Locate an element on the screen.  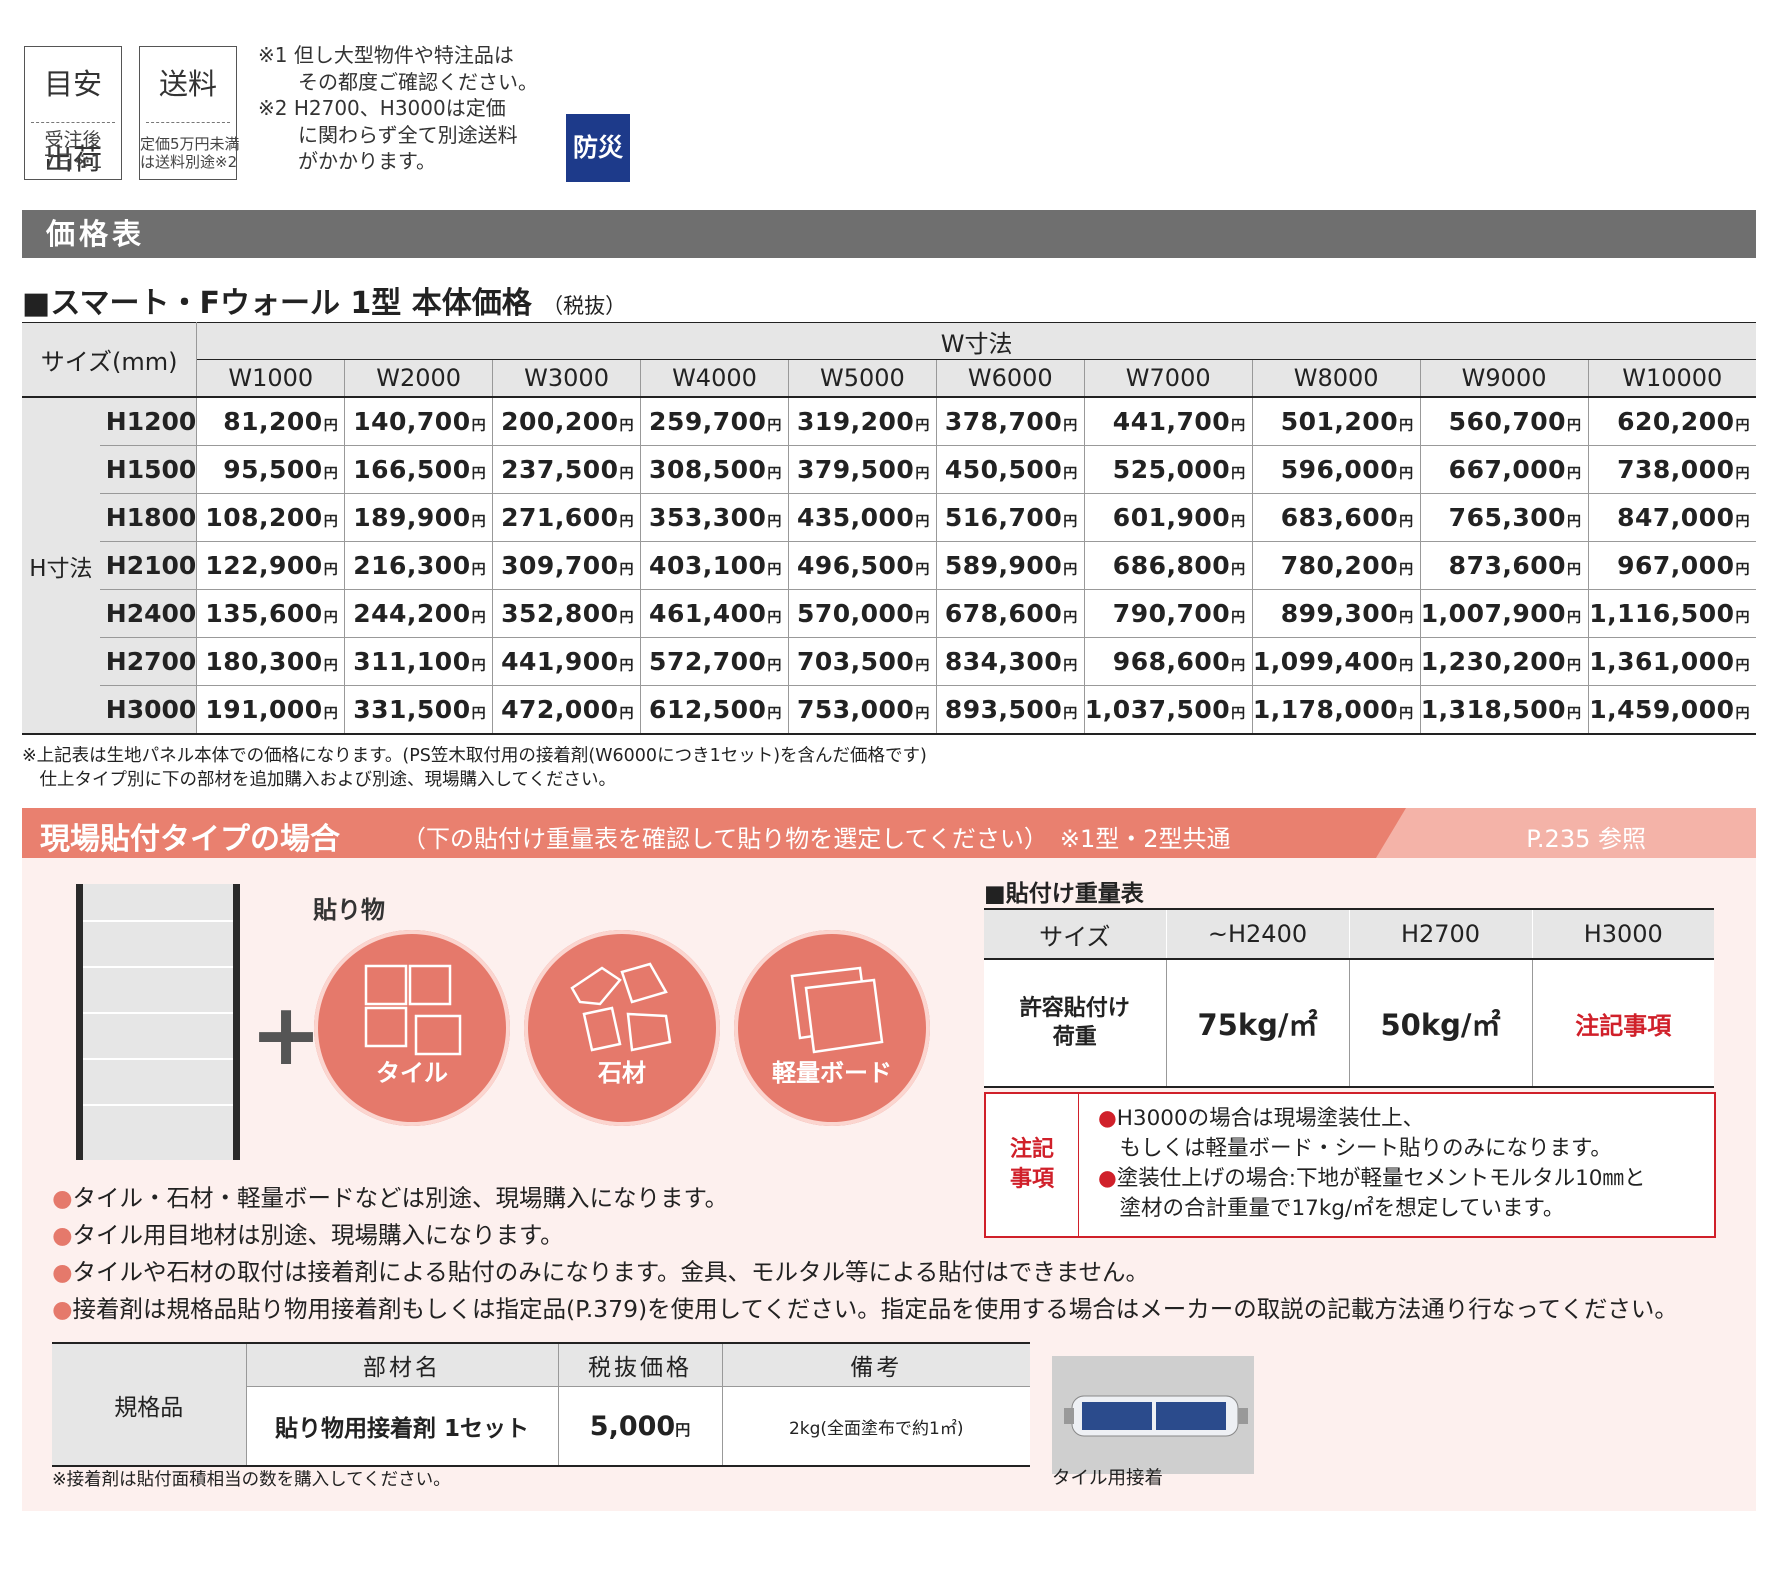
w-column-header: W5000 is located at coordinates (862, 378).